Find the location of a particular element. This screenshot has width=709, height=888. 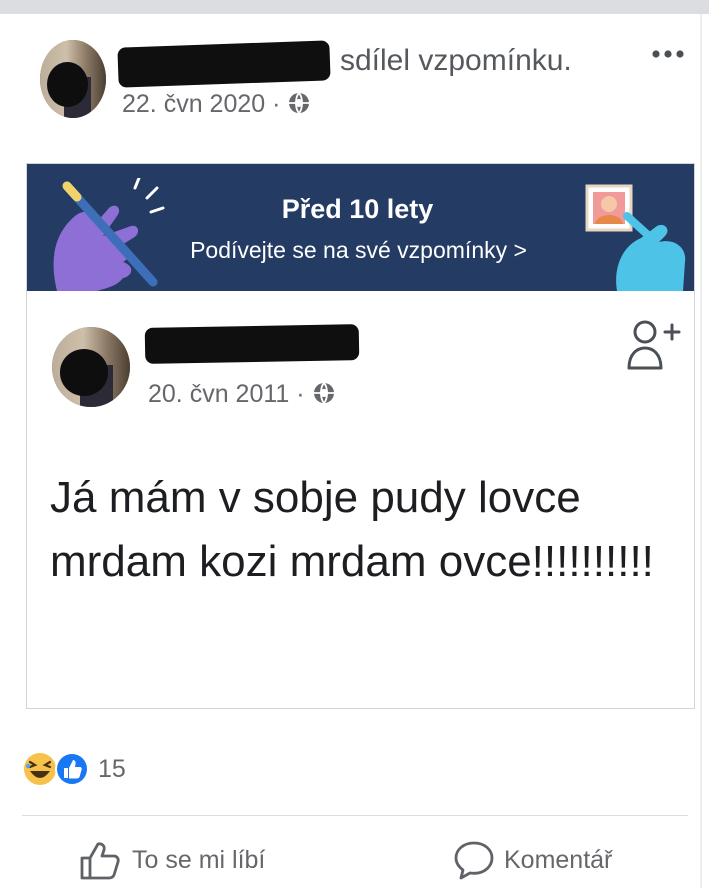

shared-memory-text: sdílel vzpomínku. is located at coordinates (456, 60).